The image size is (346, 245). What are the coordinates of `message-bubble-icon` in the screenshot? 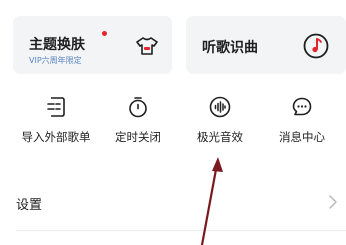 It's located at (302, 106).